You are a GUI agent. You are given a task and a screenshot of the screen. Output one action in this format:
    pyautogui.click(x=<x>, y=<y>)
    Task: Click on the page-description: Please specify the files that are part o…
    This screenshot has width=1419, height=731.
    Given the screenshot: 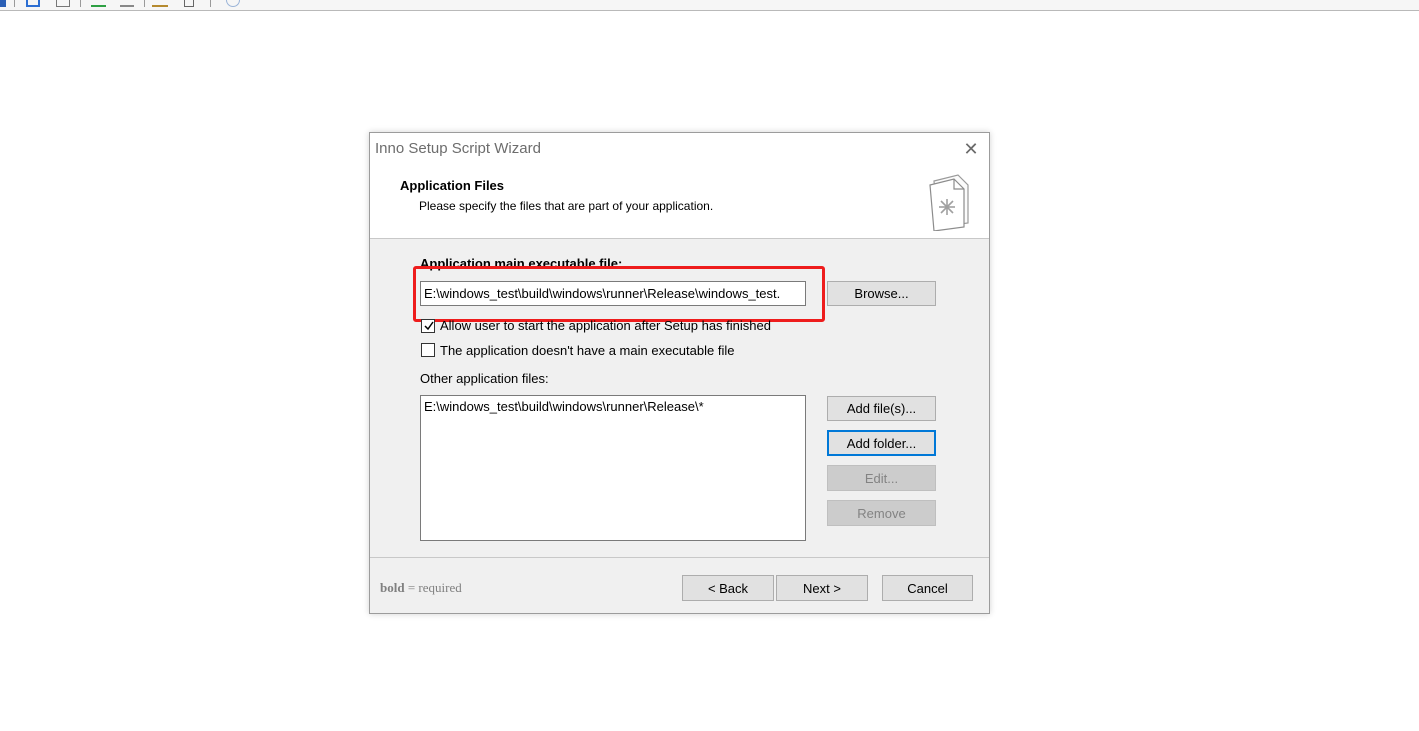 What is the action you would take?
    pyautogui.click(x=566, y=206)
    